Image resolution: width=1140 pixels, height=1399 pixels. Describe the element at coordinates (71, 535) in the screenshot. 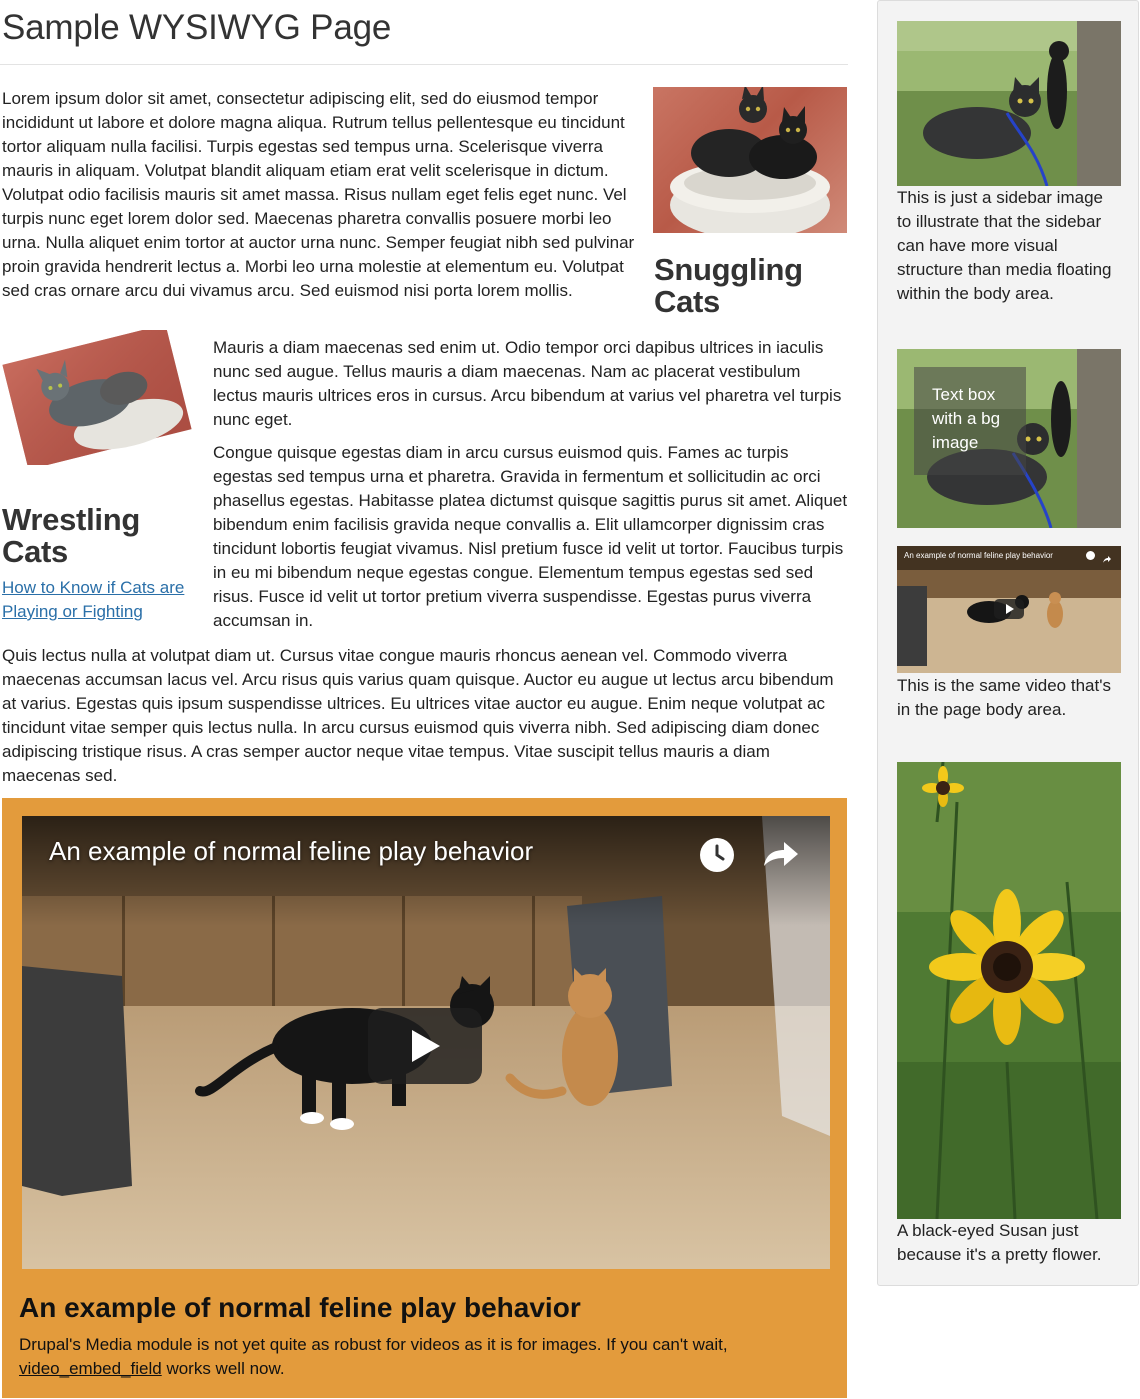

I see `wrestling-cats-heading: Wrestling Cats` at that location.